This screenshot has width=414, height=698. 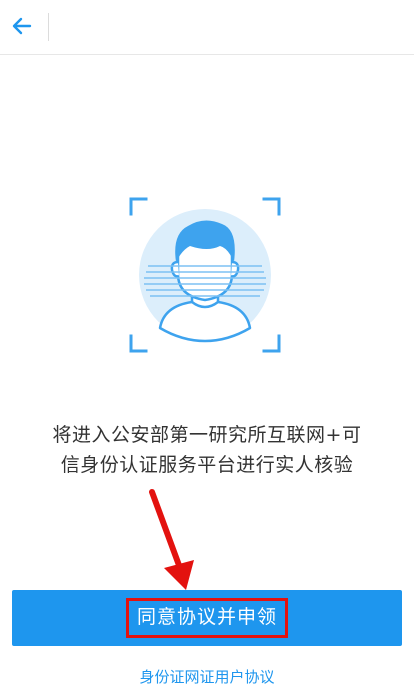 I want to click on topbar-divider, so click(x=48, y=27).